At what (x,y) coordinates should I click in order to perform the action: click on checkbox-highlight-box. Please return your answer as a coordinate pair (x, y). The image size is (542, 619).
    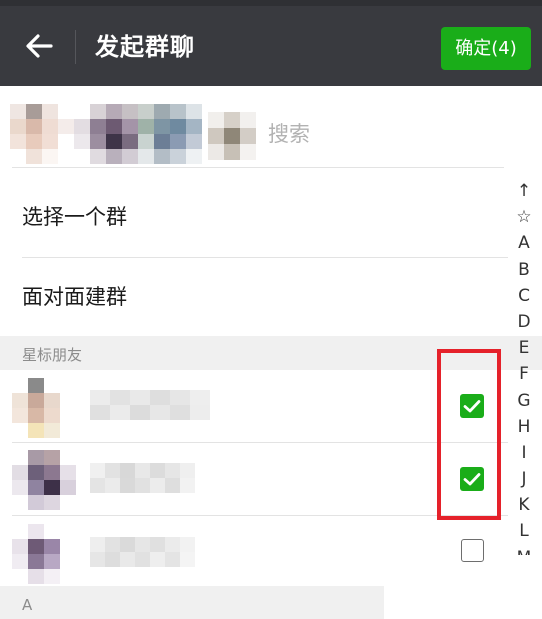
    Looking at the image, I should click on (469, 434).